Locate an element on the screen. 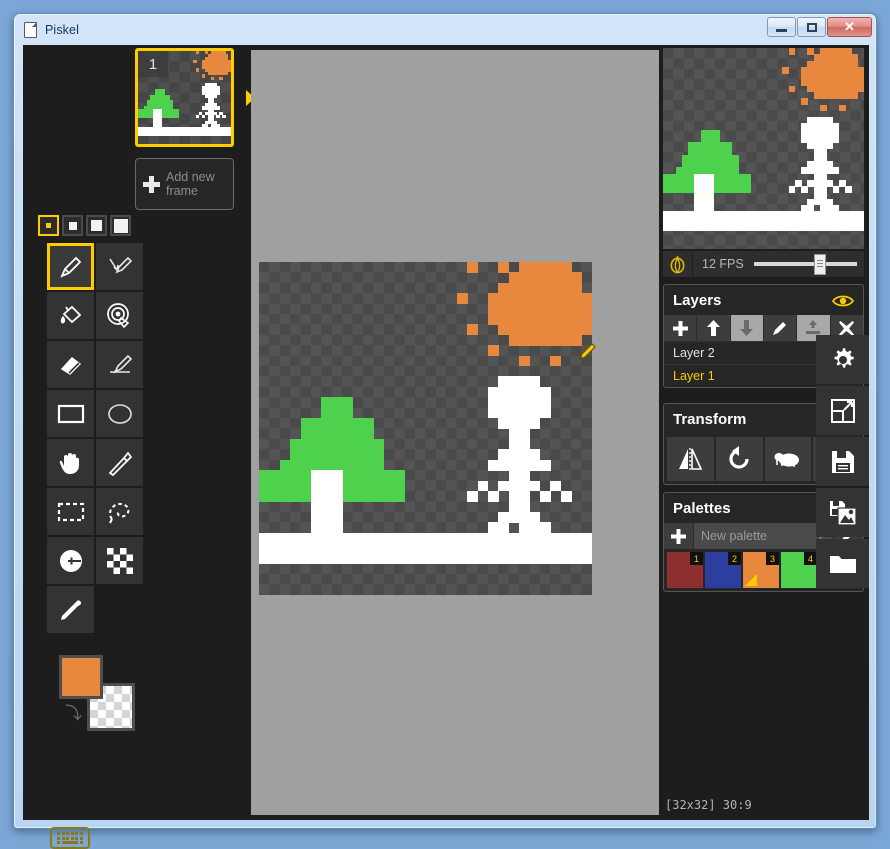 Image resolution: width=890 pixels, height=849 pixels. gear-icon is located at coordinates (844, 357).